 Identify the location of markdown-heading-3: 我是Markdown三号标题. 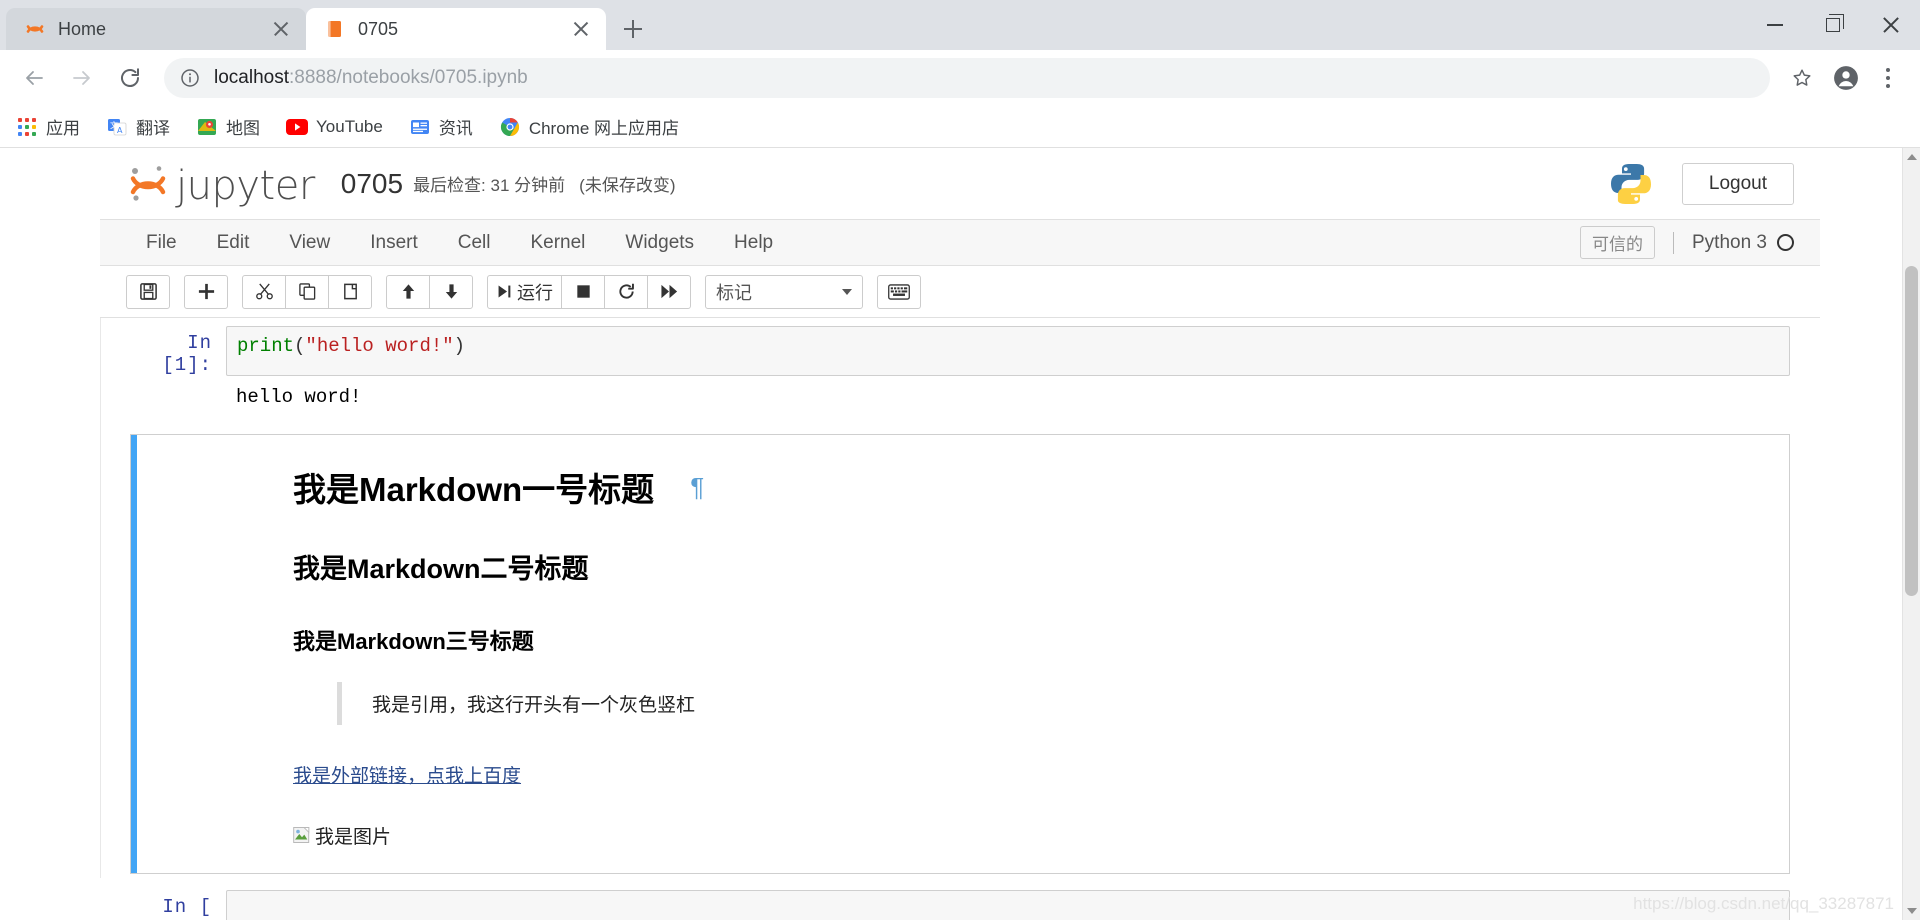
(413, 641).